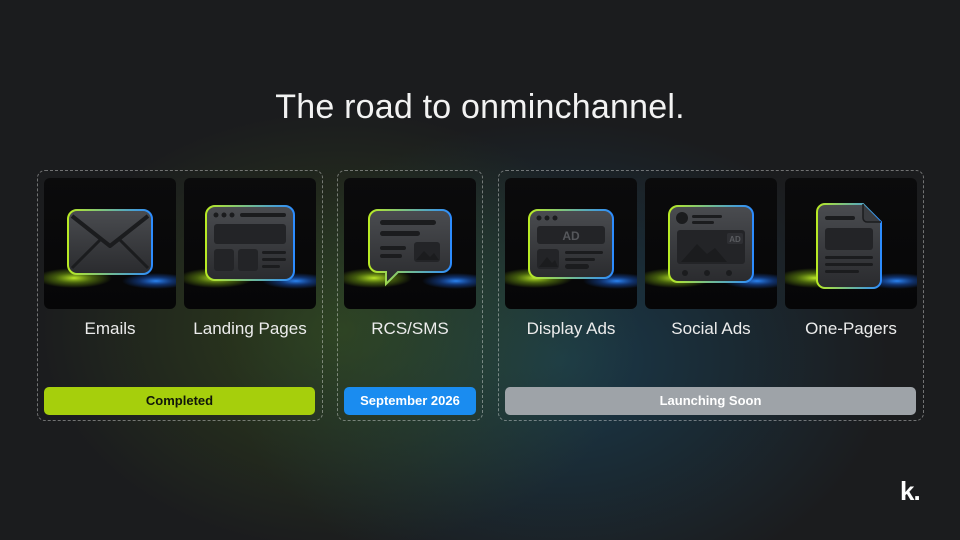 The height and width of the screenshot is (540, 960). Describe the element at coordinates (711, 247) in the screenshot. I see `social-ad-icon: AD` at that location.